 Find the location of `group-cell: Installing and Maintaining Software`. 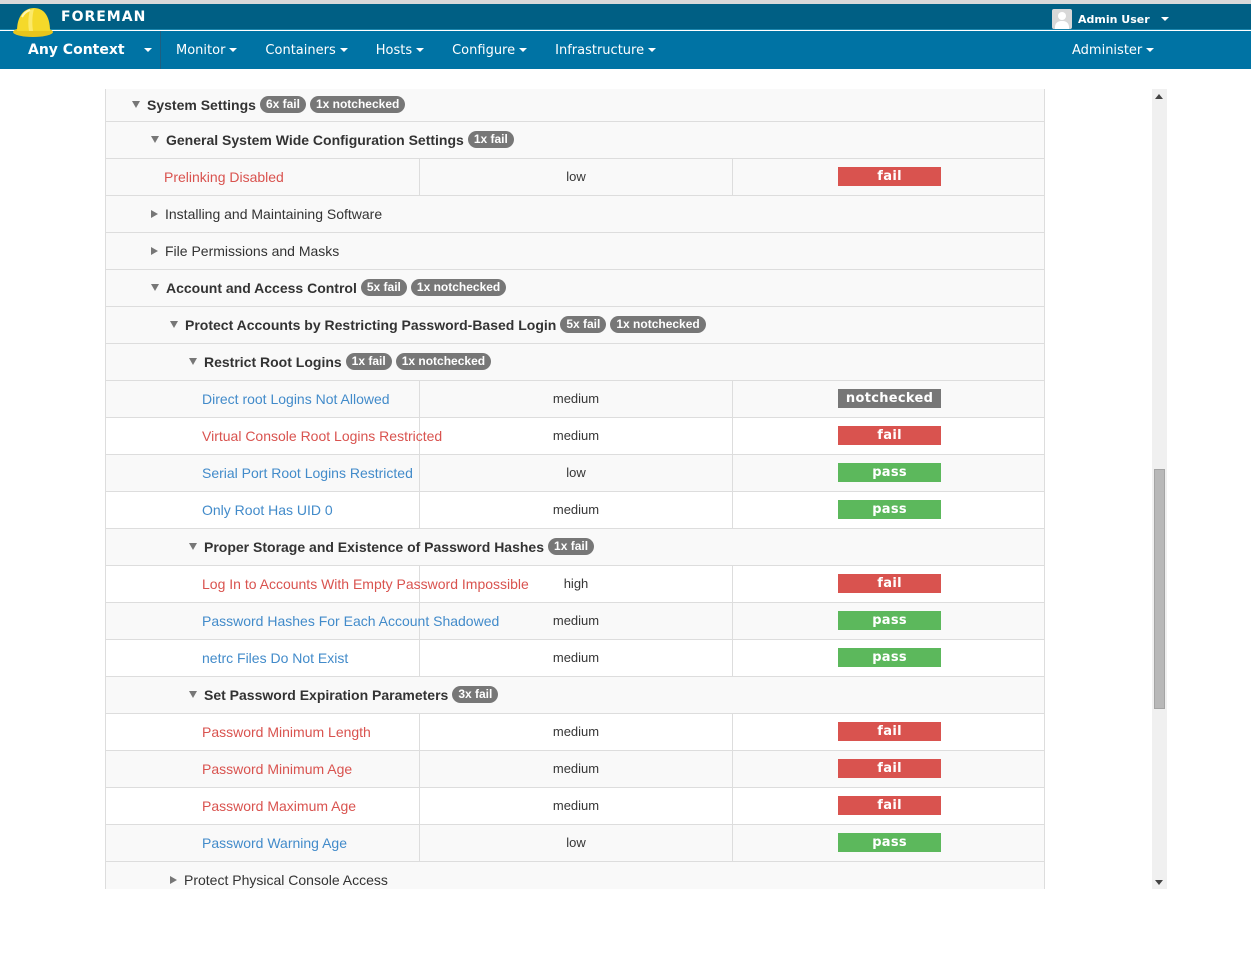

group-cell: Installing and Maintaining Software is located at coordinates (575, 214).